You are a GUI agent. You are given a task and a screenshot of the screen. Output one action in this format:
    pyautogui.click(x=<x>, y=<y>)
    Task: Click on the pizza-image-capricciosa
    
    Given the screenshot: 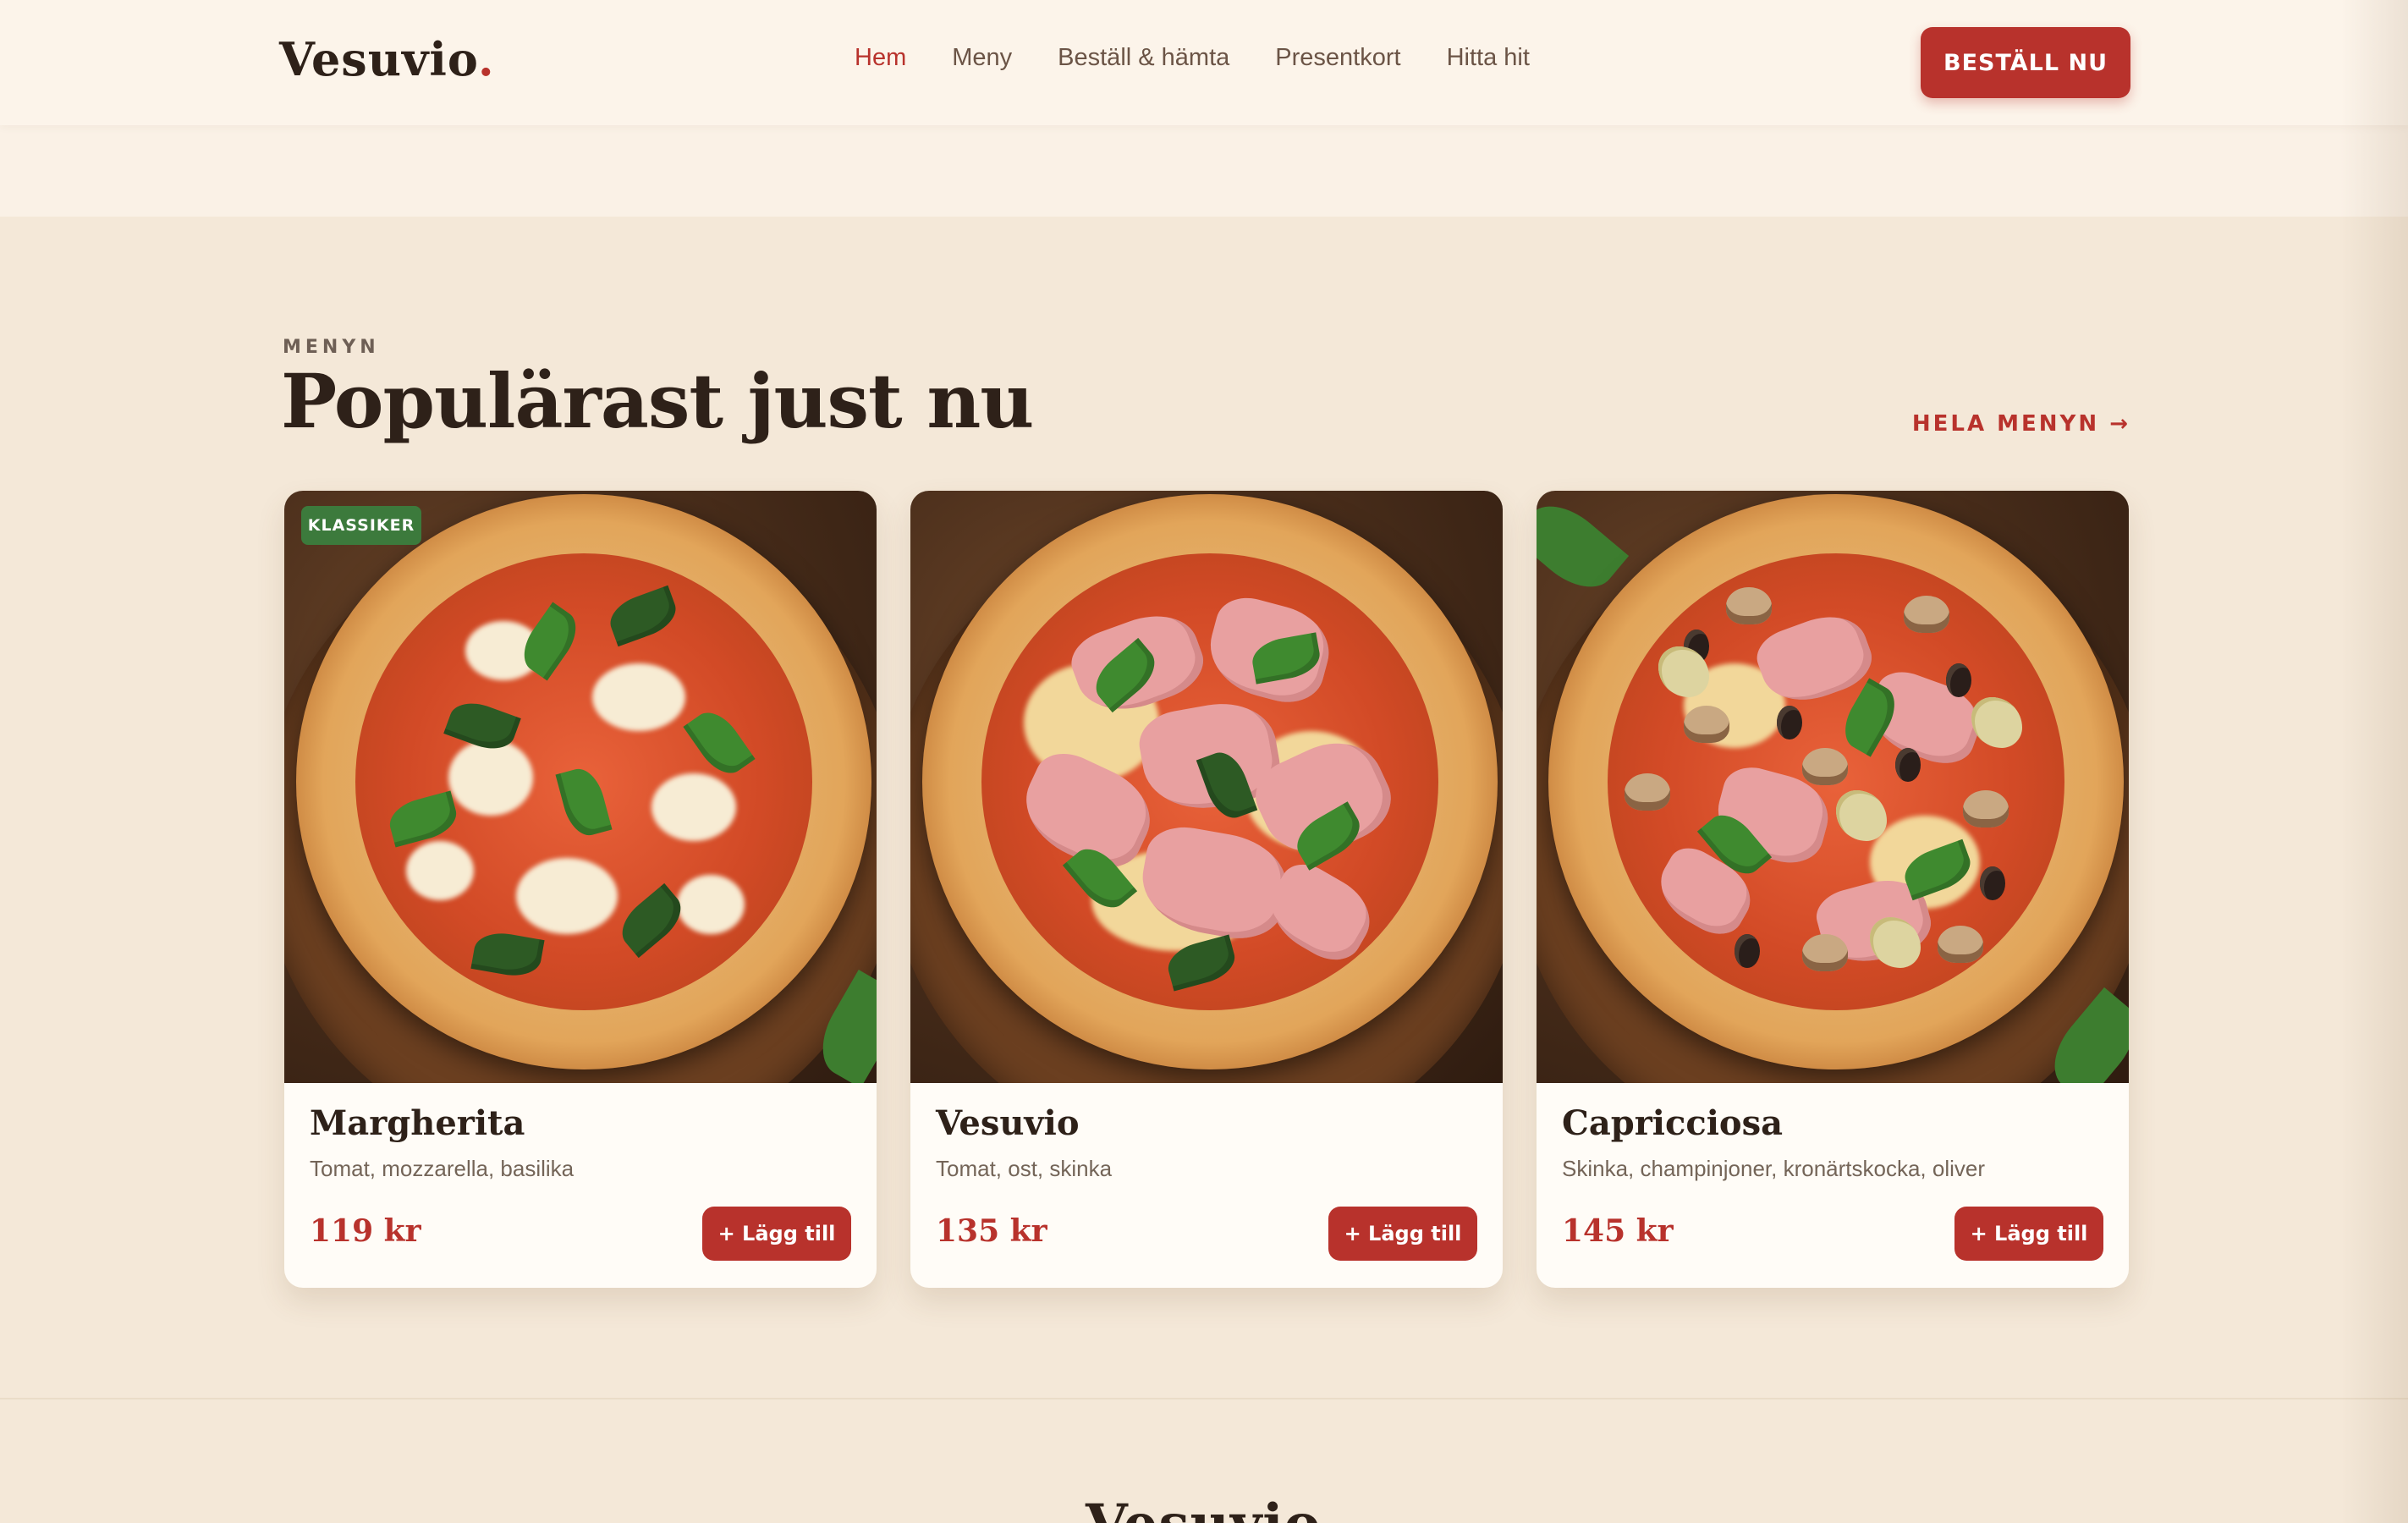 What is the action you would take?
    pyautogui.click(x=1833, y=787)
    